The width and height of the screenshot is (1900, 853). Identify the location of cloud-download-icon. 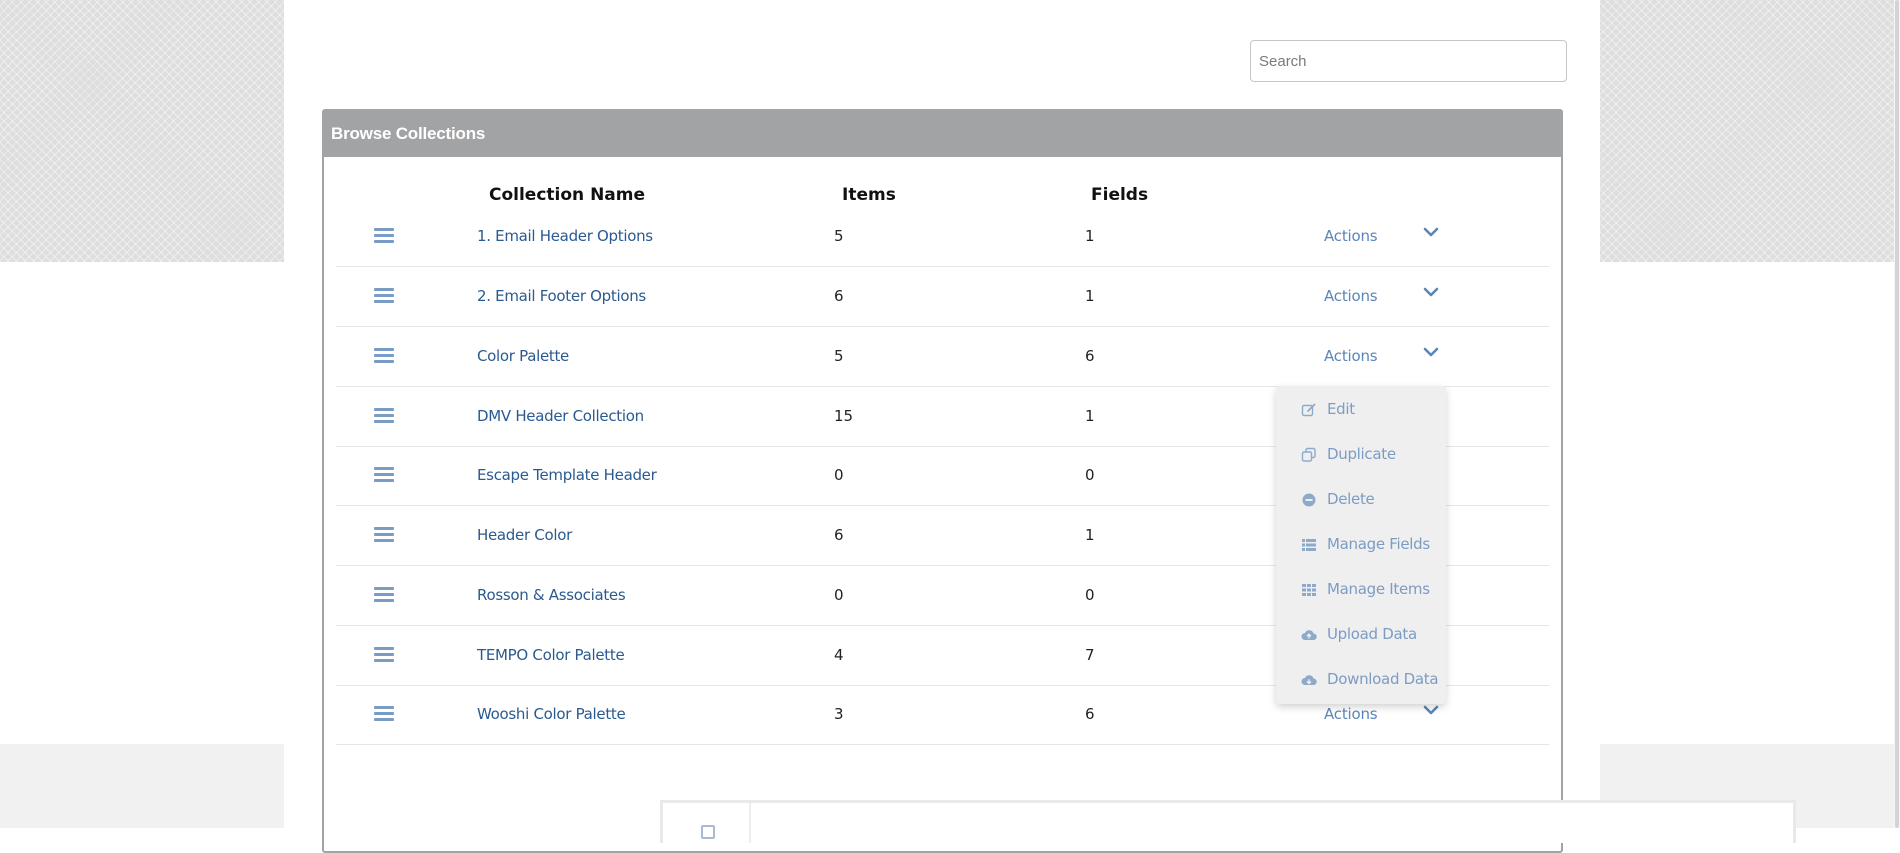
(1309, 680).